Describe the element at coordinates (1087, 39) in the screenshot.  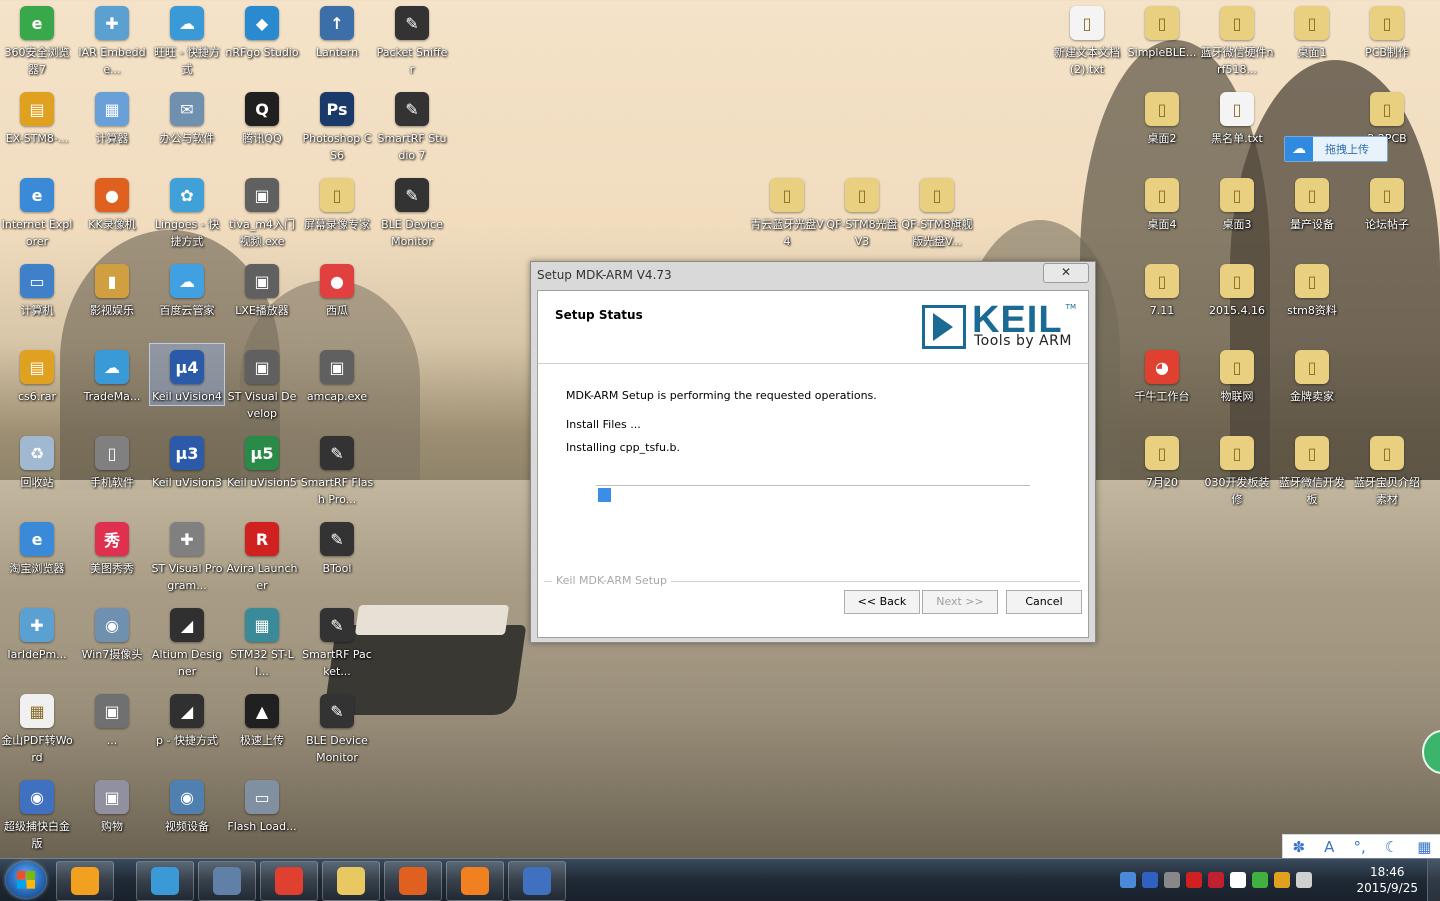
I see `desktop-icon: ▯ 新建文本文档 (2).txt` at that location.